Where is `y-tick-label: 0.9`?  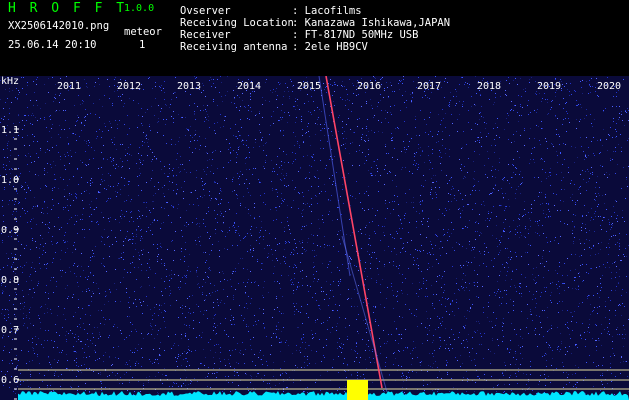
y-tick-label: 0.9 is located at coordinates (10, 230).